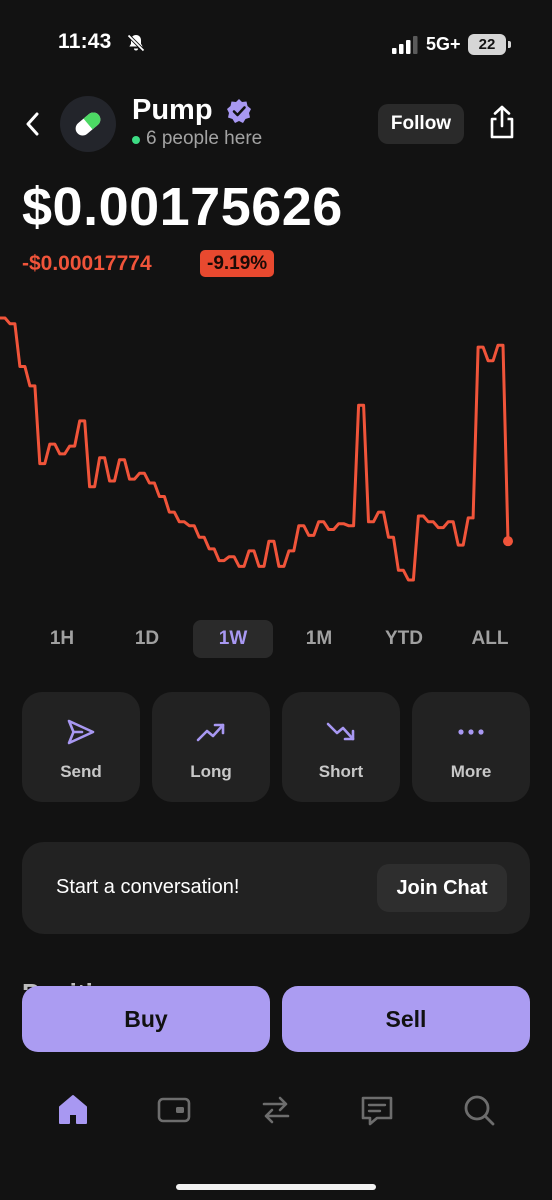  Describe the element at coordinates (508, 541) in the screenshot. I see `current-price-marker` at that location.